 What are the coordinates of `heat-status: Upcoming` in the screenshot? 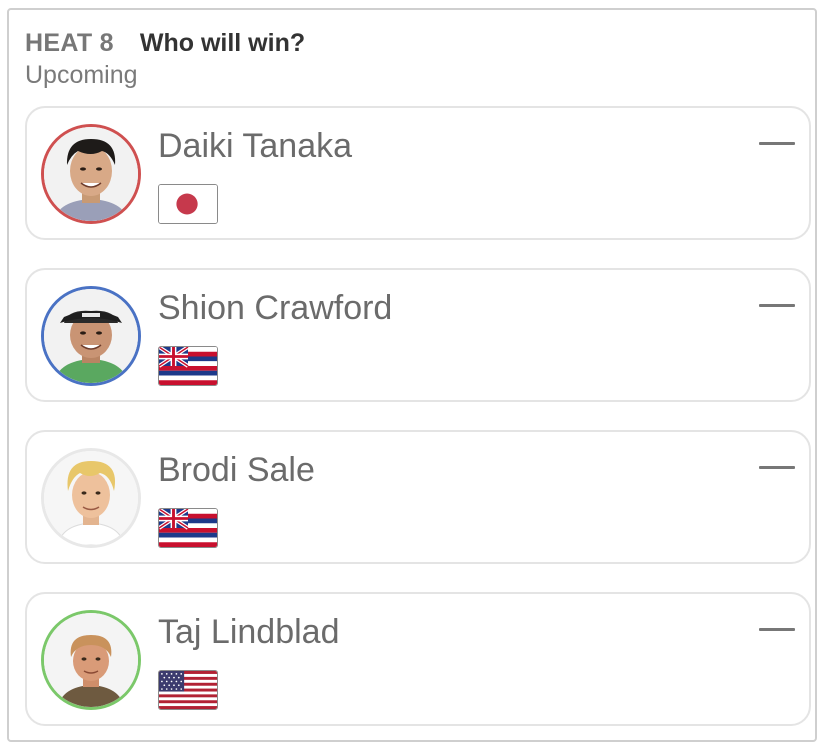 It's located at (81, 75).